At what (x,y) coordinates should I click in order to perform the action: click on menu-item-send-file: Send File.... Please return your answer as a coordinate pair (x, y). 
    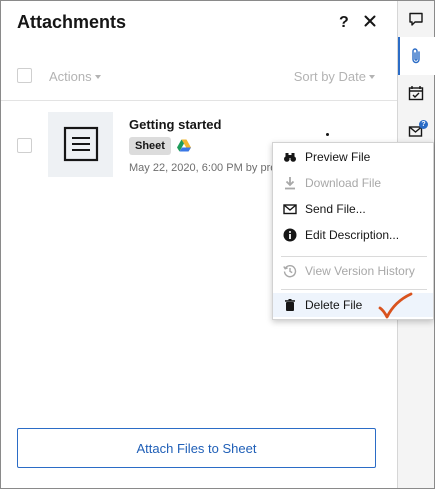
    Looking at the image, I should click on (353, 209).